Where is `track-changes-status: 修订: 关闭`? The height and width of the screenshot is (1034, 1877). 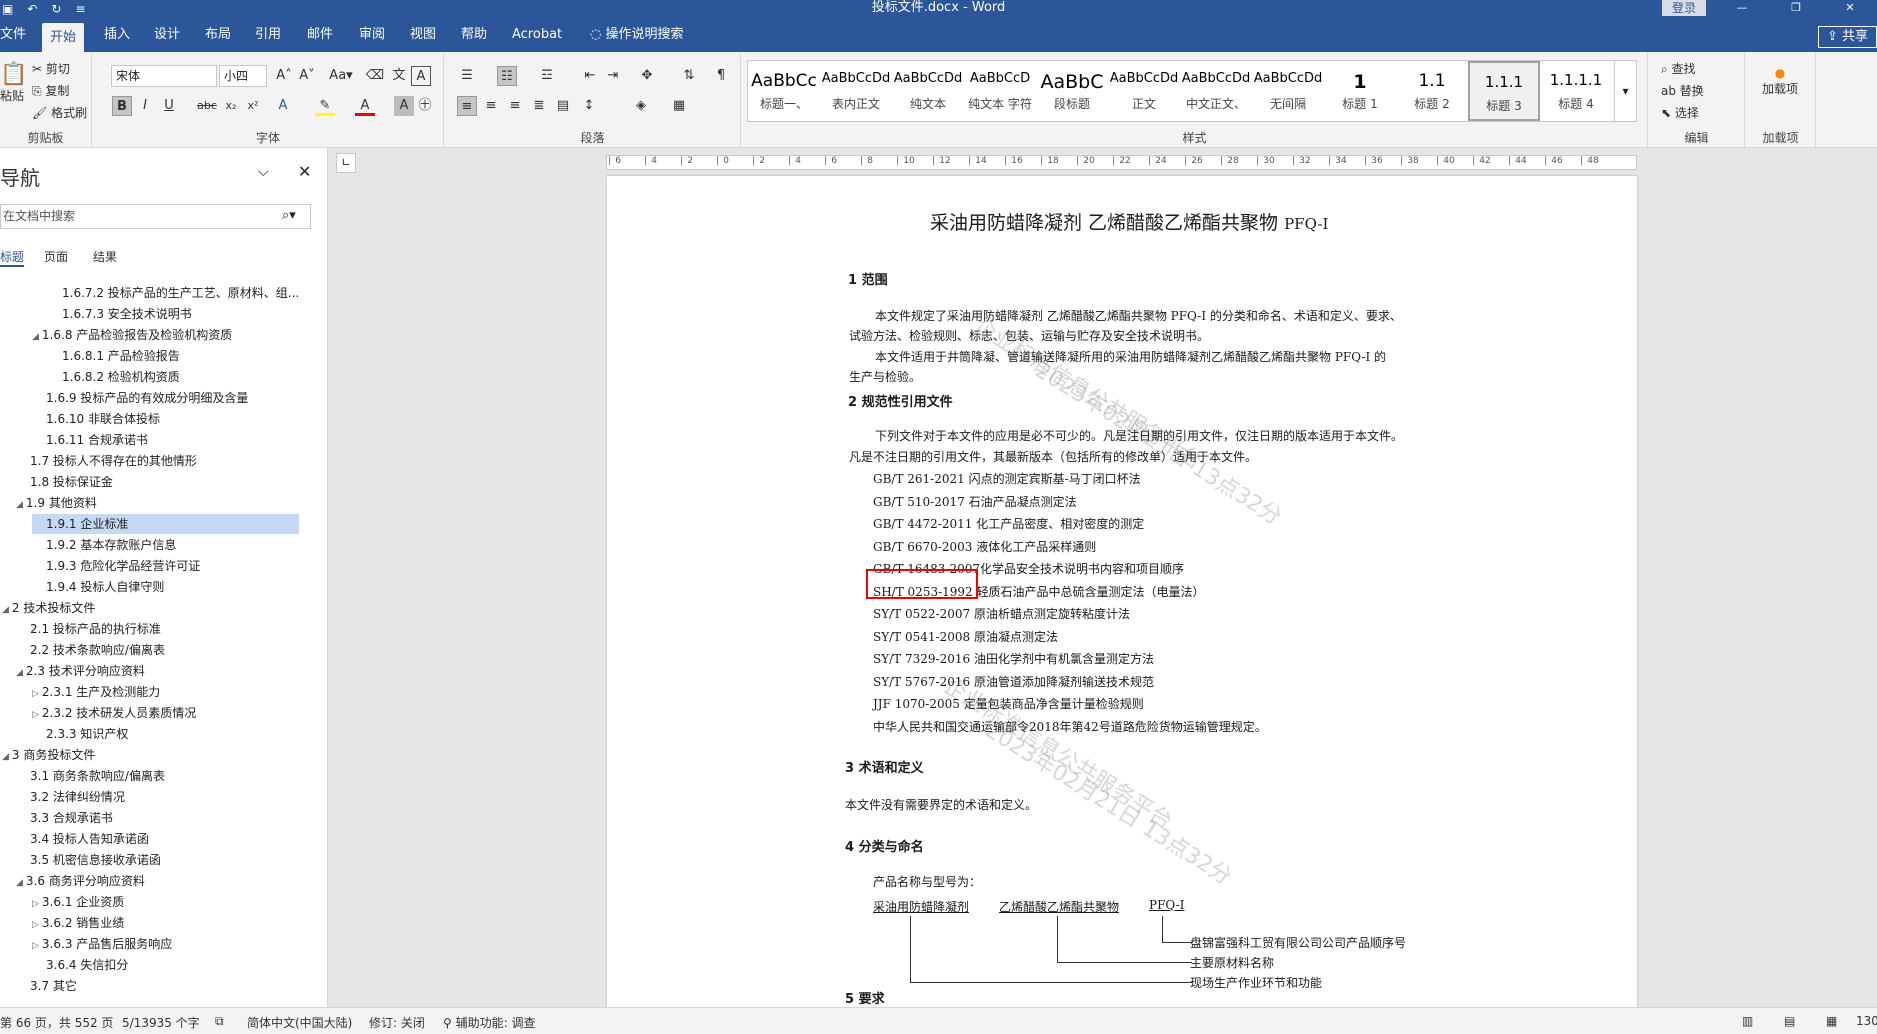 track-changes-status: 修订: 关闭 is located at coordinates (397, 1022).